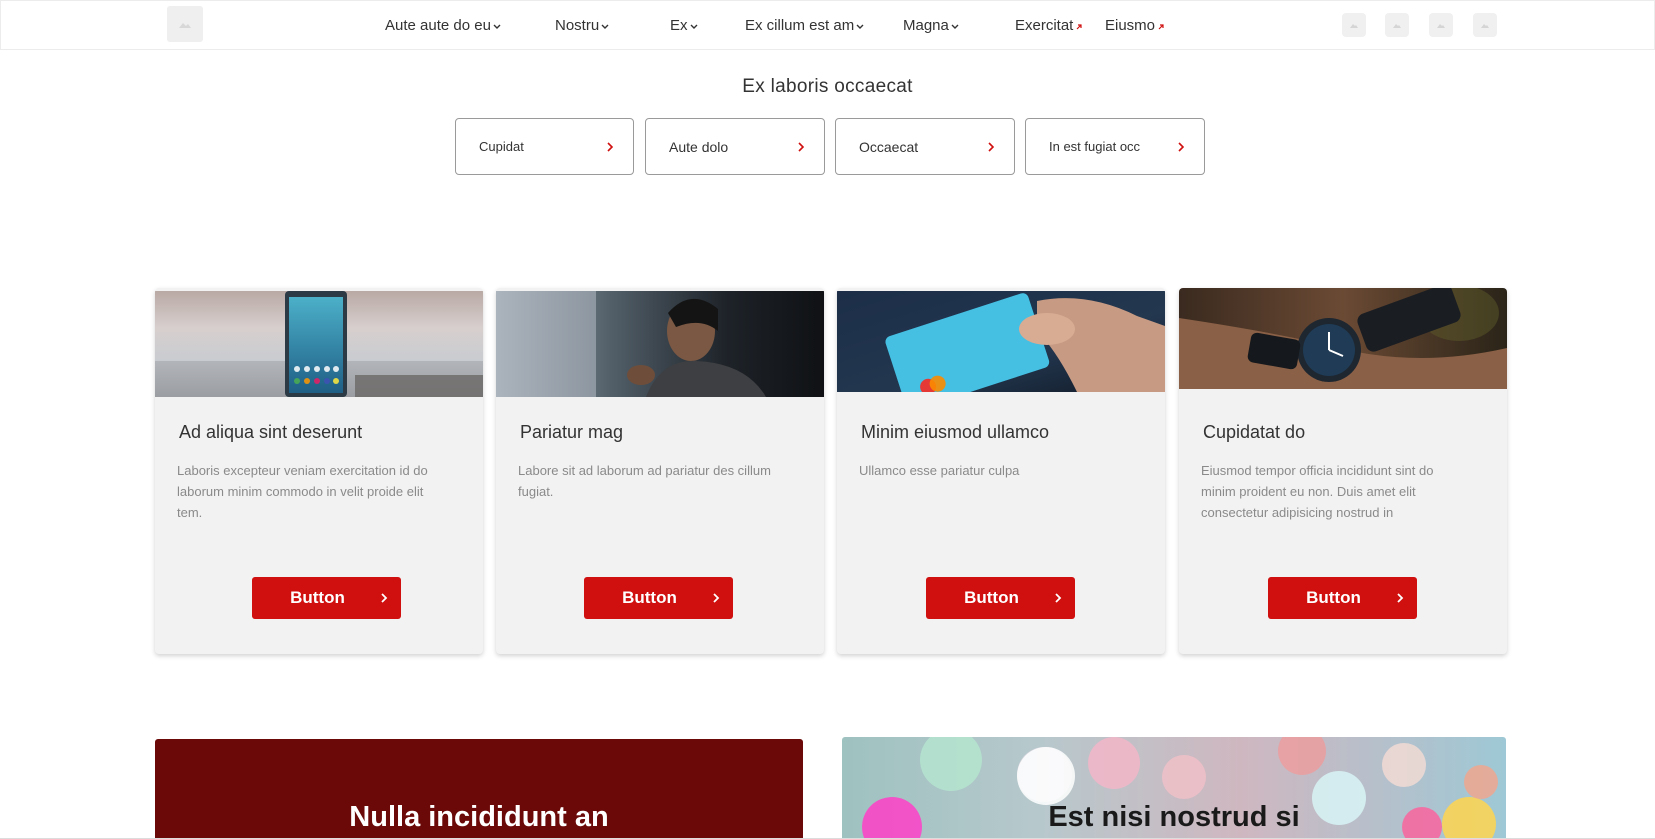  What do you see at coordinates (889, 146) in the screenshot?
I see `quick-link-label: Occaecat` at bounding box center [889, 146].